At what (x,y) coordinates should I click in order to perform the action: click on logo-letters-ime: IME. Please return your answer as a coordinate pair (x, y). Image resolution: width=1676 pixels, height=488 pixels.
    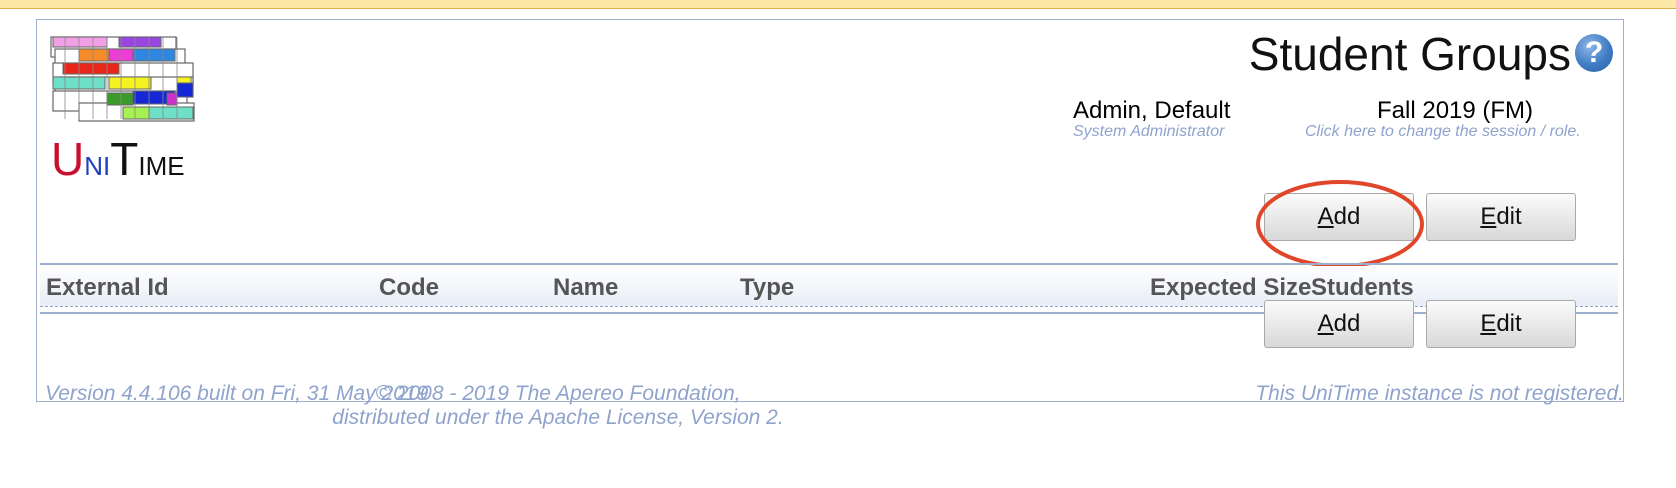
    Looking at the image, I should click on (161, 166).